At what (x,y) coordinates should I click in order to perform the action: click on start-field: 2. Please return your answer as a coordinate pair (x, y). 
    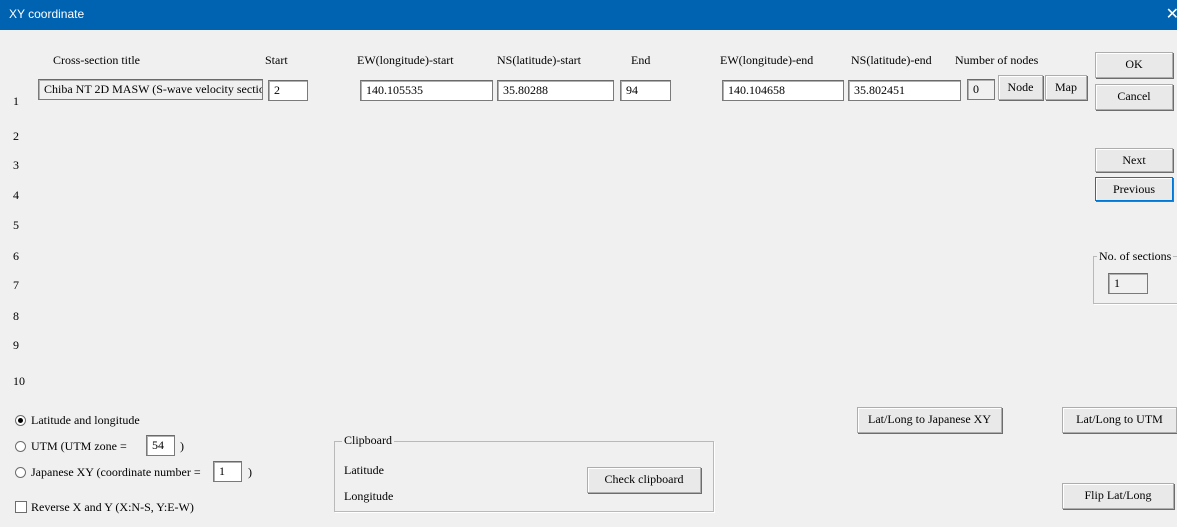
    Looking at the image, I should click on (288, 90).